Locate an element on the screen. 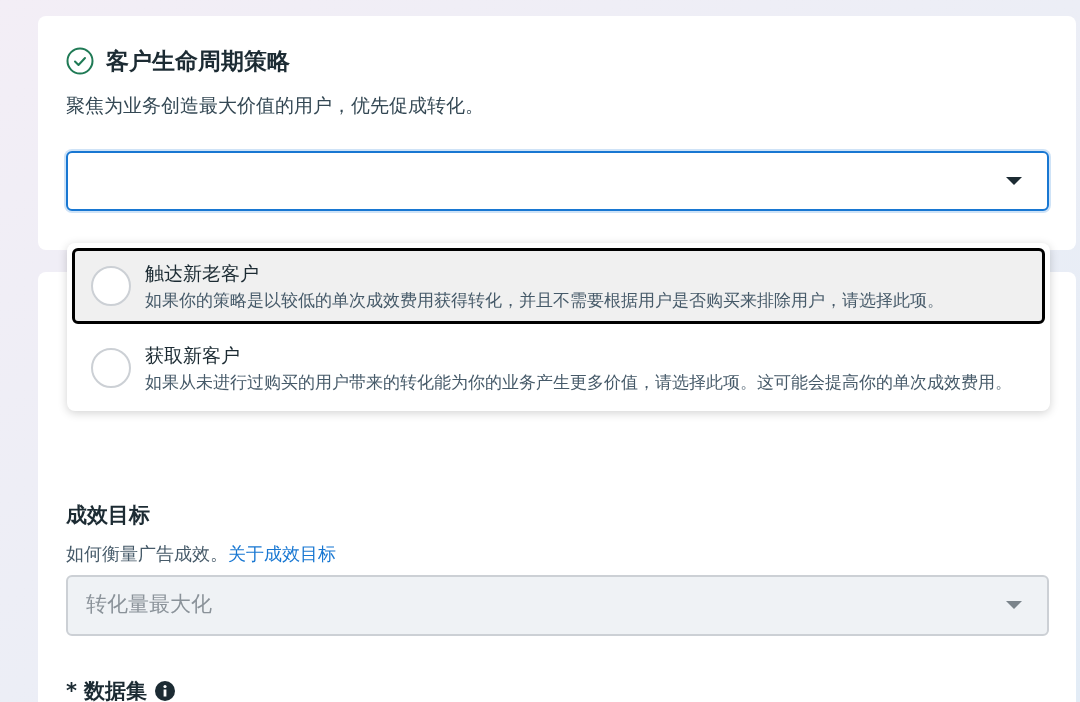 The image size is (1080, 702). field-label: * 数据集 is located at coordinates (107, 689).